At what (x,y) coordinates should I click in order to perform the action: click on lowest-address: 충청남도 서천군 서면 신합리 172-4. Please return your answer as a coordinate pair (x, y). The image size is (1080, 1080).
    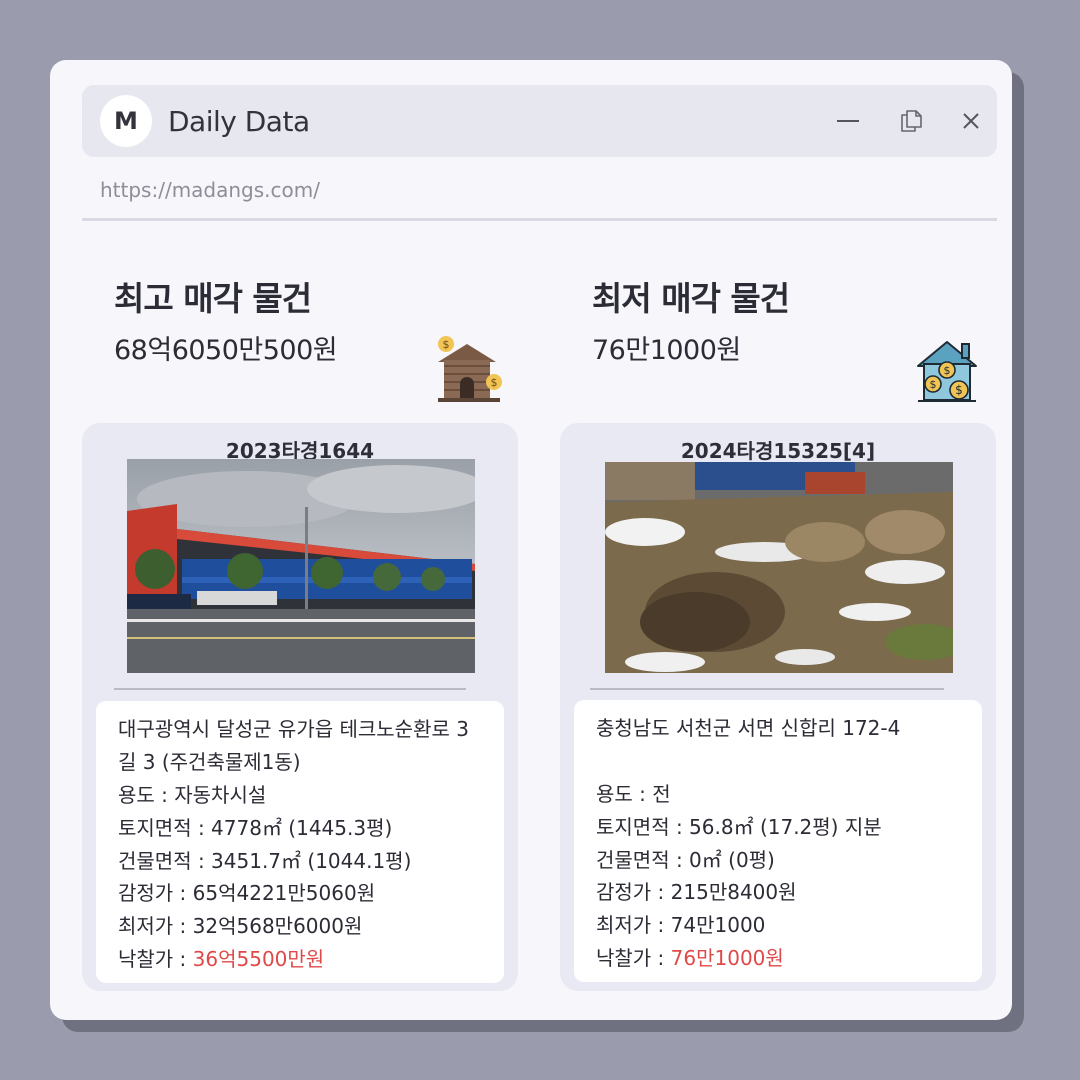
    Looking at the image, I should click on (748, 728).